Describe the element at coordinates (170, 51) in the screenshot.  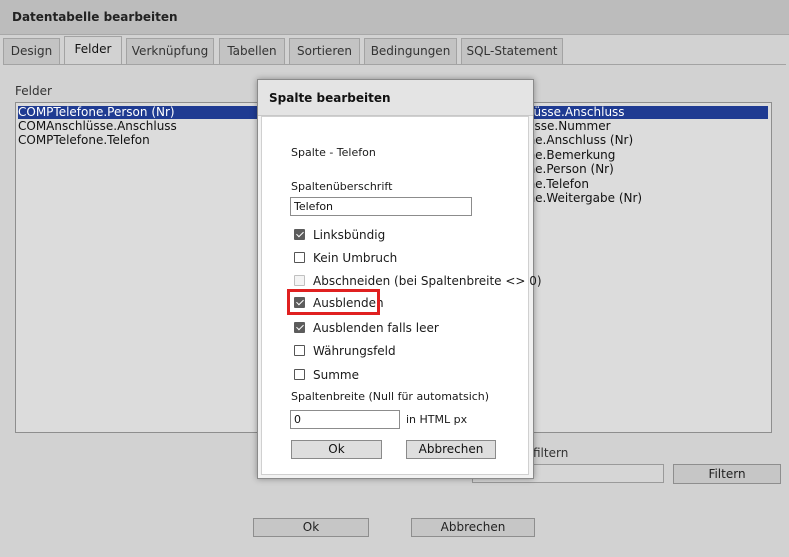
I see `tab-verknuepfung: Verknüpfung` at that location.